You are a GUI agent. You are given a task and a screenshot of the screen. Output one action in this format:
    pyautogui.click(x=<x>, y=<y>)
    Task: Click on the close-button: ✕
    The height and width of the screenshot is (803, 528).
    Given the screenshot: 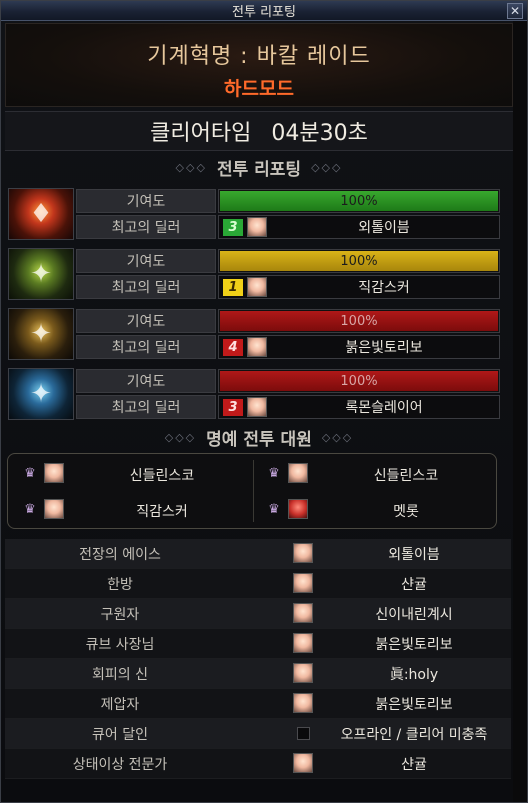 What is the action you would take?
    pyautogui.click(x=515, y=11)
    